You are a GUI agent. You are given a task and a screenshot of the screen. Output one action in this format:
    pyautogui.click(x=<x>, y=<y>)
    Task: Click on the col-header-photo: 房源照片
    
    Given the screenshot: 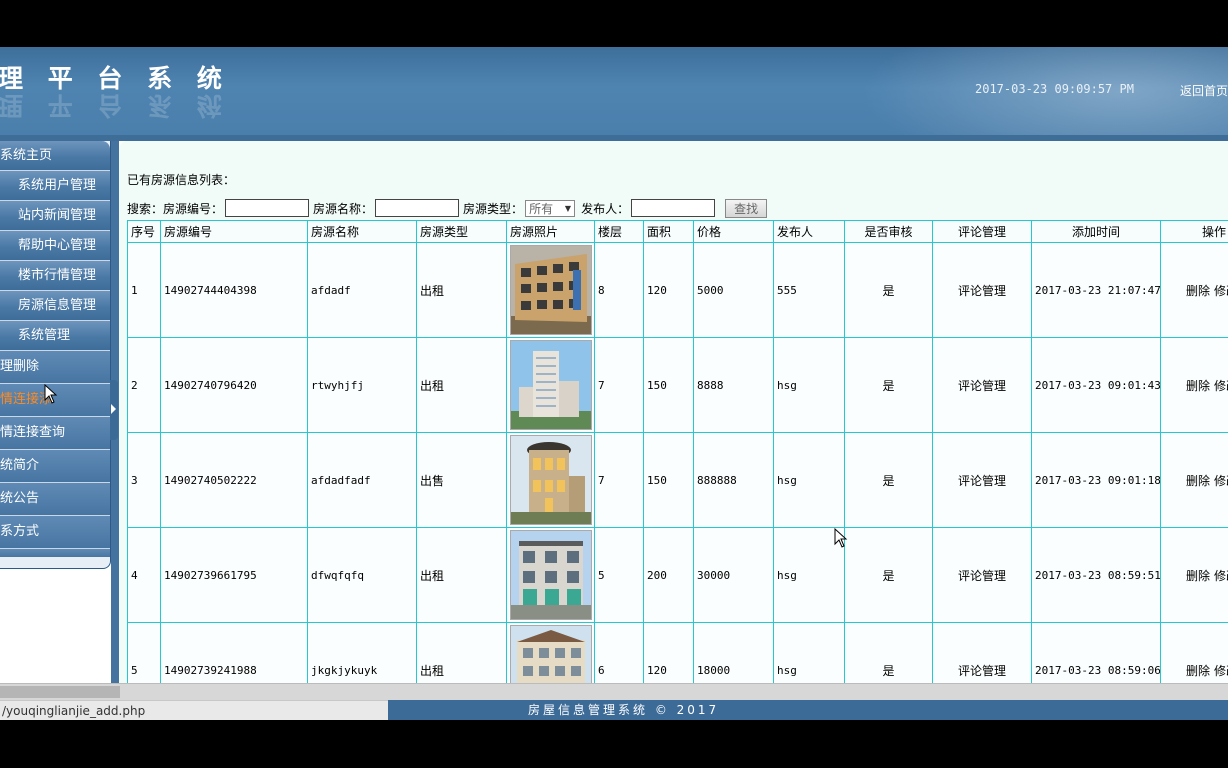 What is the action you would take?
    pyautogui.click(x=550, y=231)
    